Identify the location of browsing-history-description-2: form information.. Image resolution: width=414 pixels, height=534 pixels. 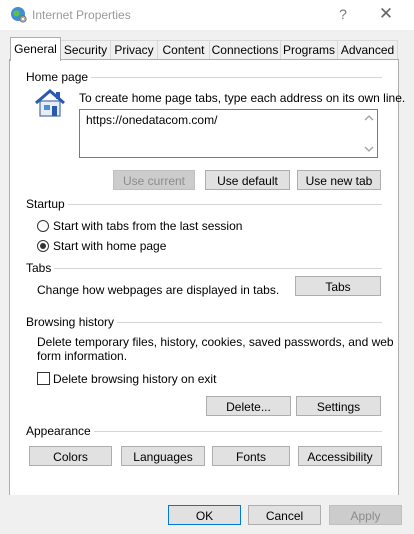
(82, 356).